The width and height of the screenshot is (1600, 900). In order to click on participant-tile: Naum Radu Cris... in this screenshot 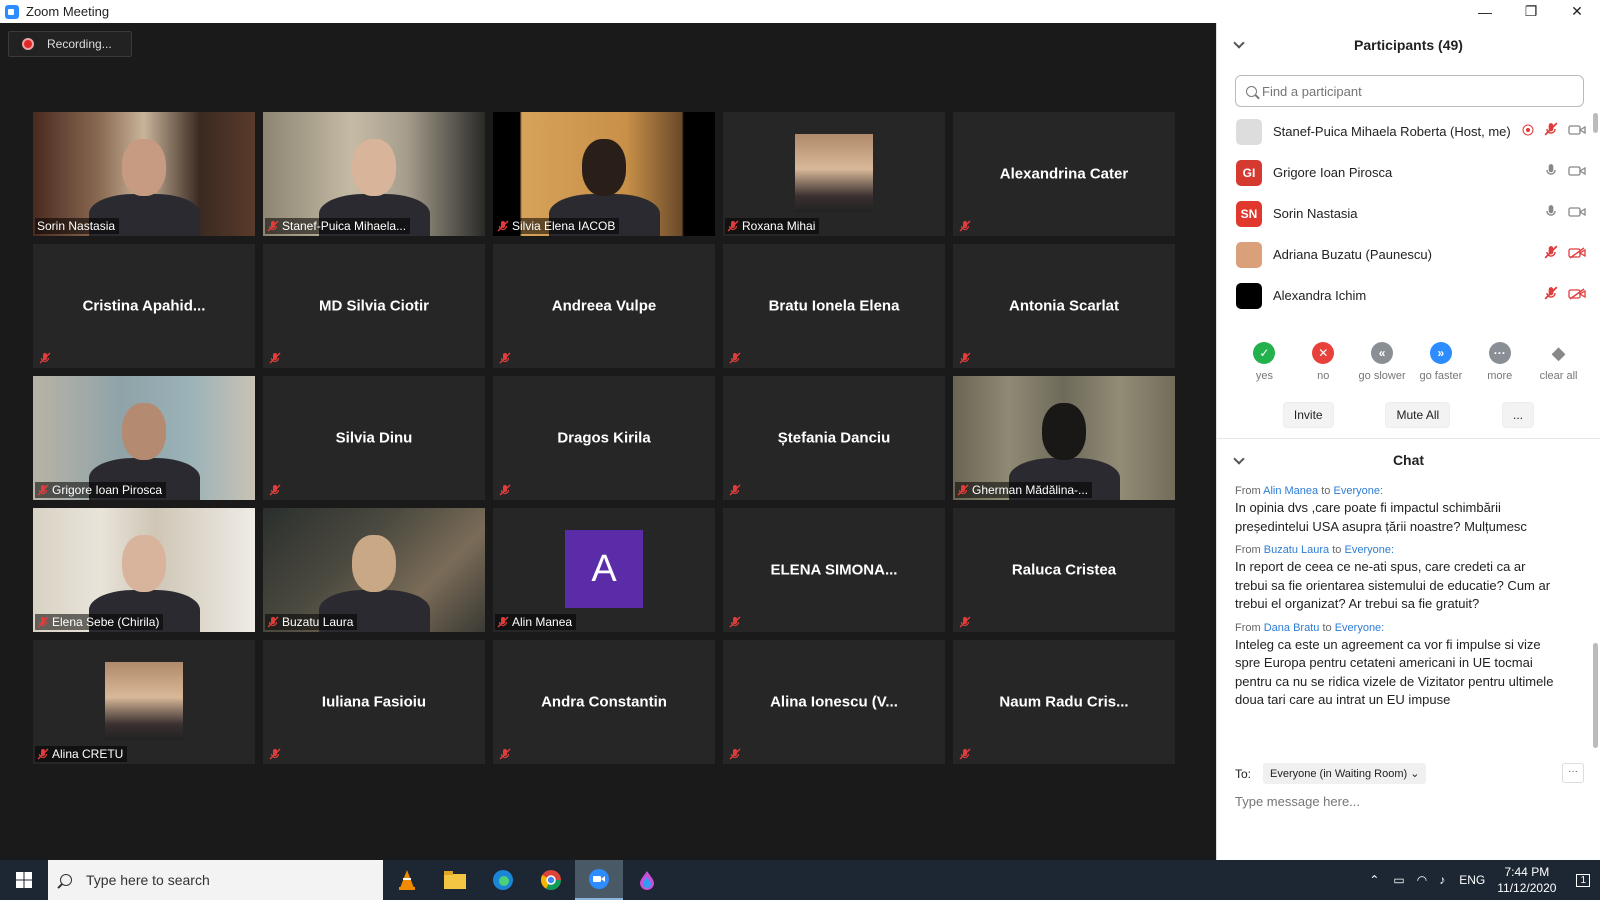, I will do `click(1064, 702)`.